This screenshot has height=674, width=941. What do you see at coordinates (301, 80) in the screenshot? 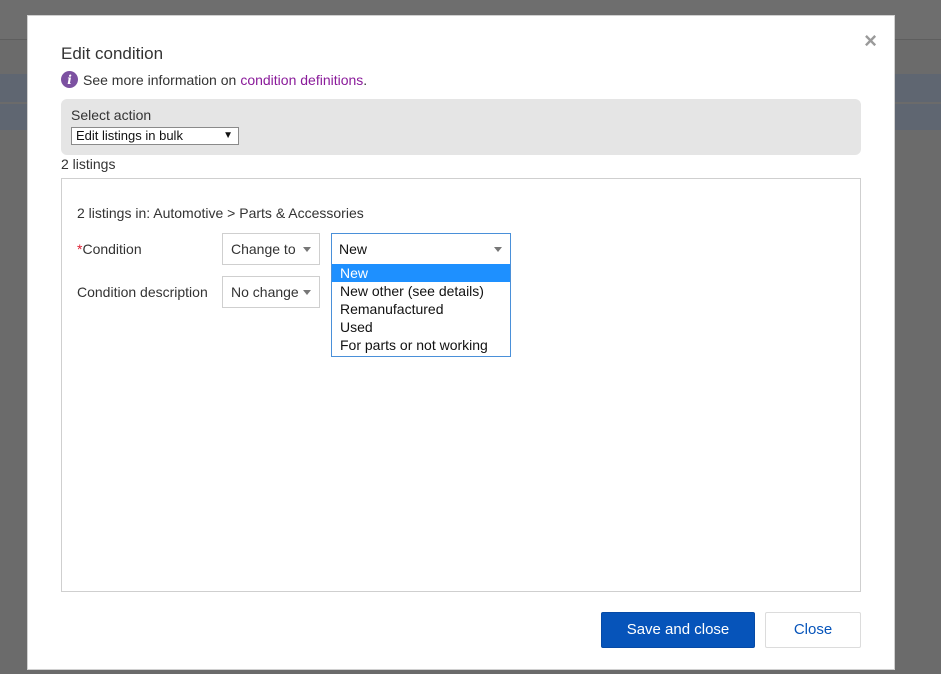
I see `condition-definitions-link: condition definitions` at bounding box center [301, 80].